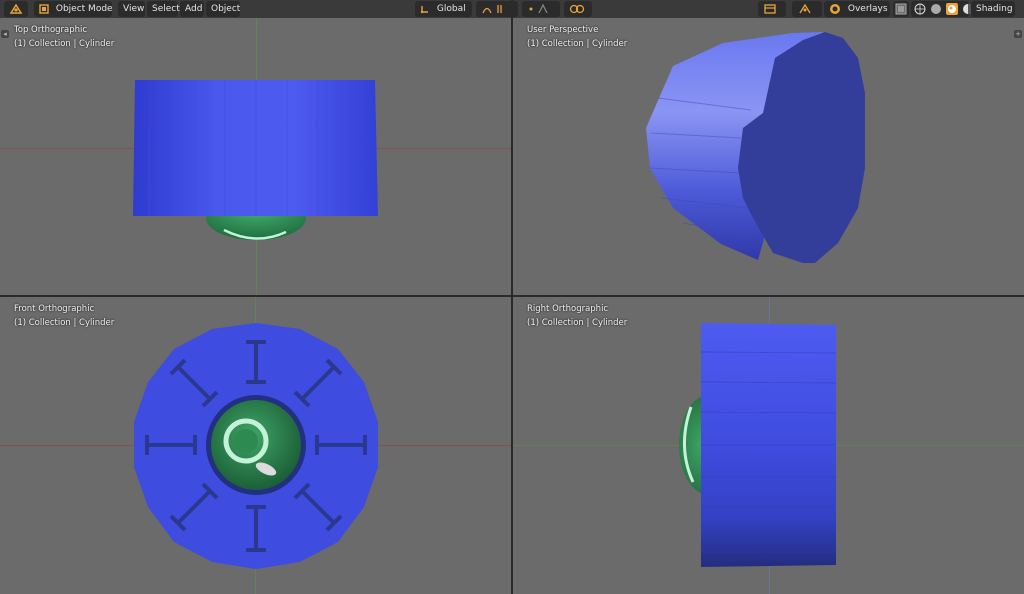 Image resolution: width=1024 pixels, height=594 pixels. Describe the element at coordinates (835, 9) in the screenshot. I see `overlays-icon` at that location.